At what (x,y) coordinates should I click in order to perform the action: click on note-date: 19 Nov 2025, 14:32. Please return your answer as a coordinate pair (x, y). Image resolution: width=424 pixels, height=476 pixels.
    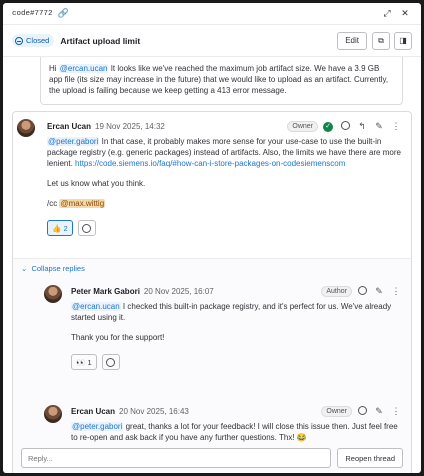
    Looking at the image, I should click on (130, 126).